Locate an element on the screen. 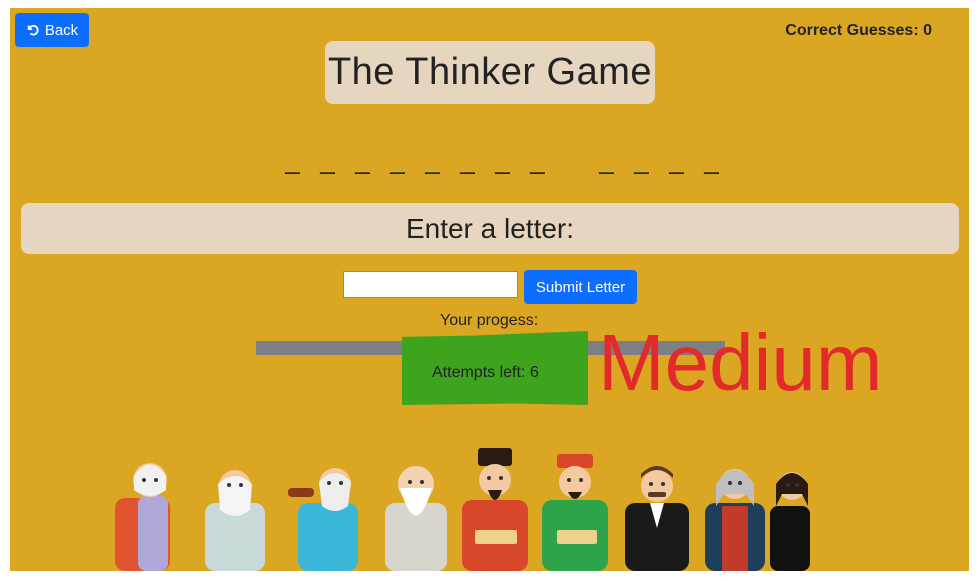 The image size is (980, 581). title-text: The Thinker Game is located at coordinates (490, 72).